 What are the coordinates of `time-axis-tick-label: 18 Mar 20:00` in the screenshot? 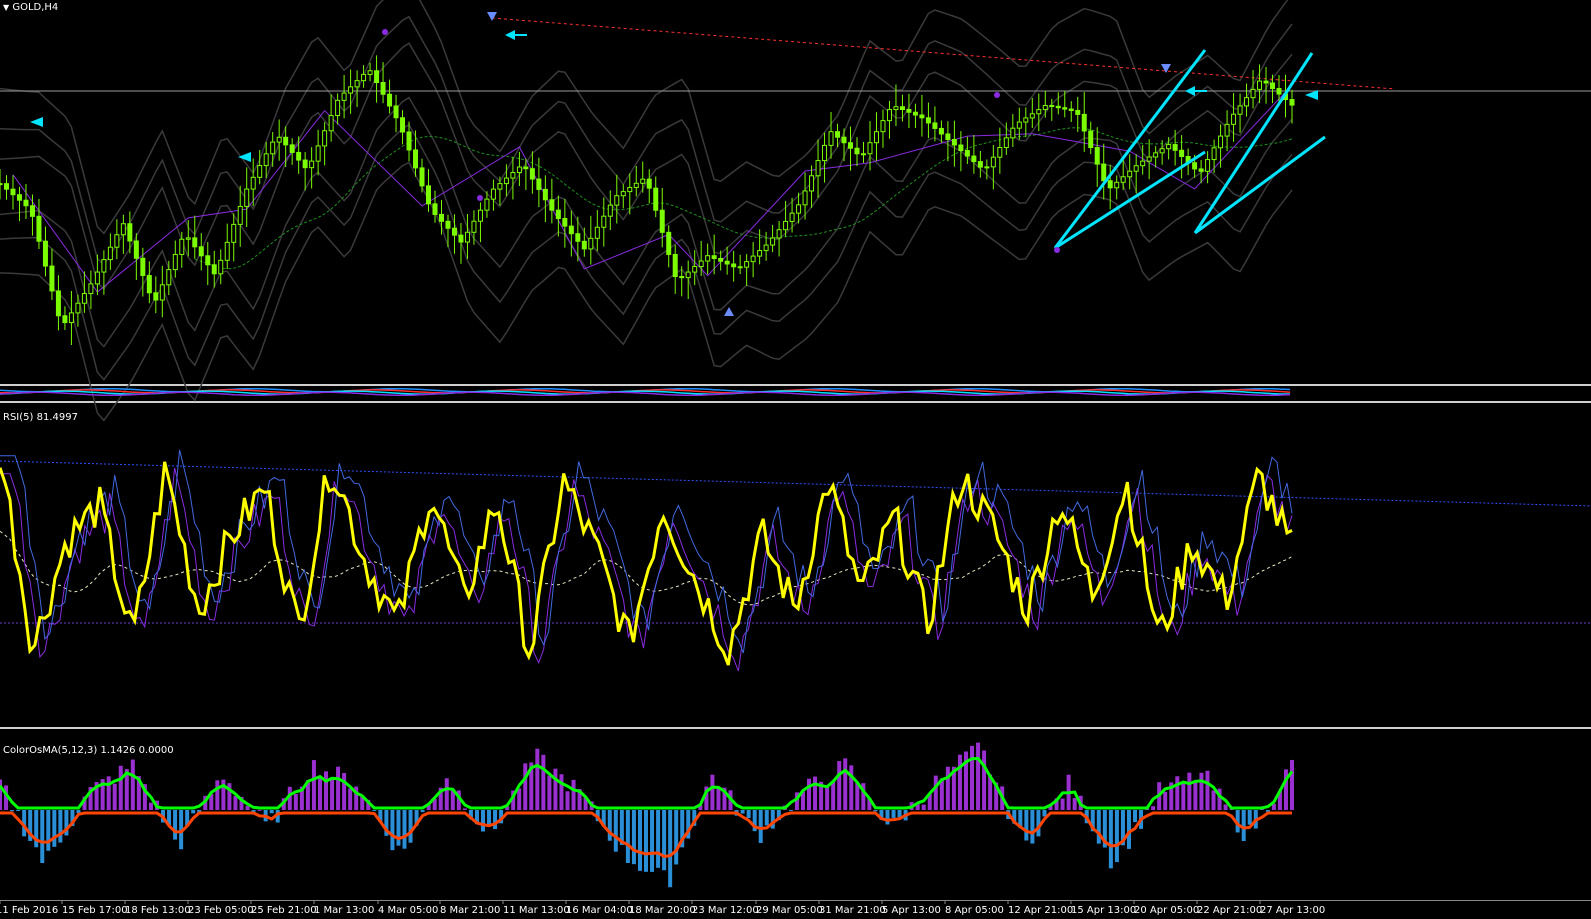 It's located at (662, 910).